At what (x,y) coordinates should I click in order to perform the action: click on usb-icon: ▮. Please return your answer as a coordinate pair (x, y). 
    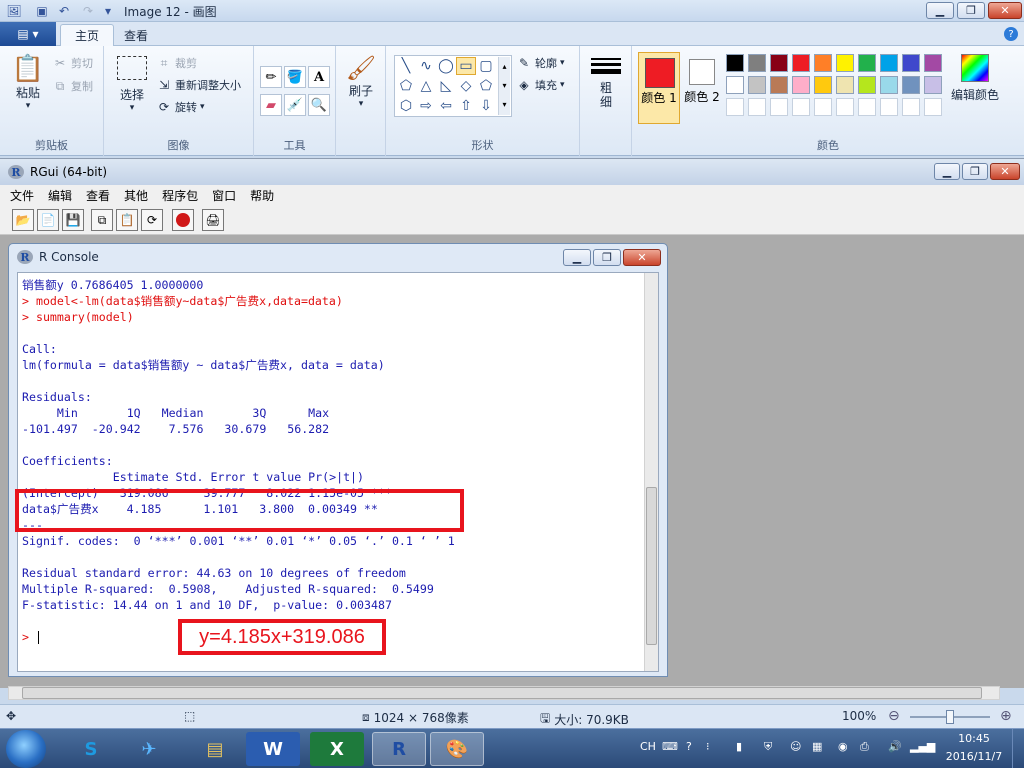
    Looking at the image, I should click on (739, 746).